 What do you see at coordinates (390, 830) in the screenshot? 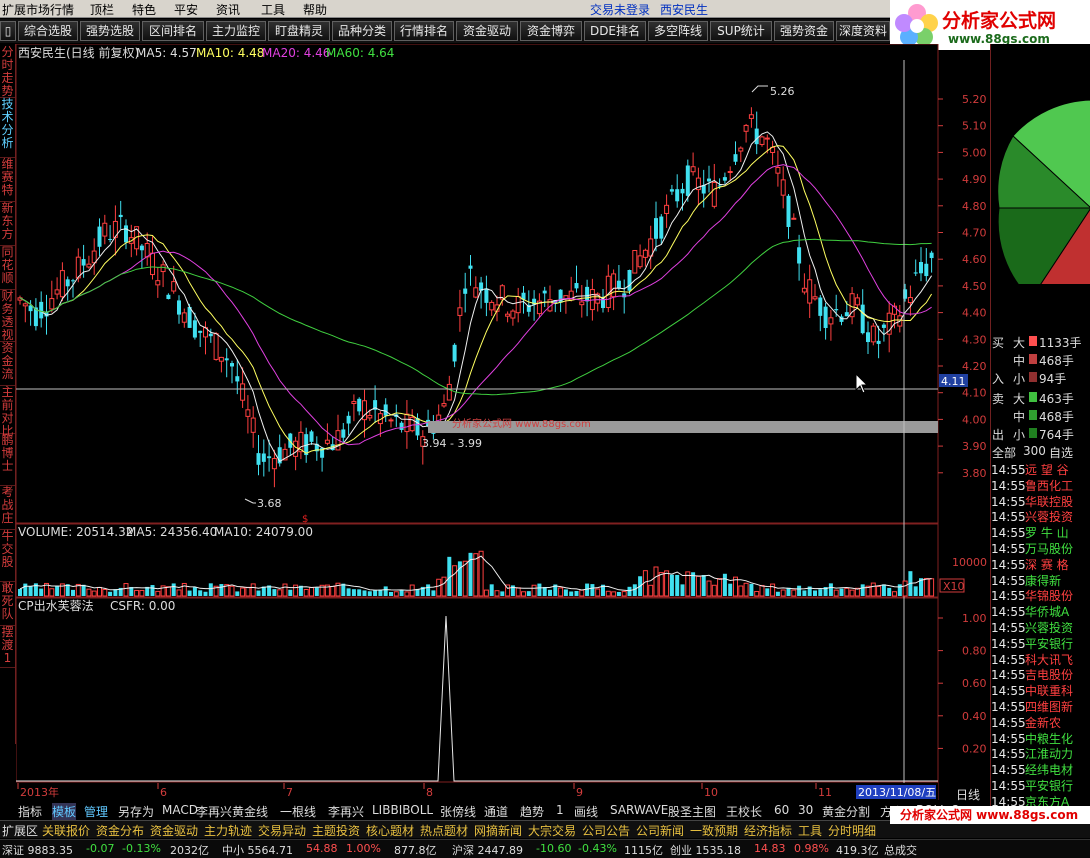
I see `extension-tab-7: 核心题材` at bounding box center [390, 830].